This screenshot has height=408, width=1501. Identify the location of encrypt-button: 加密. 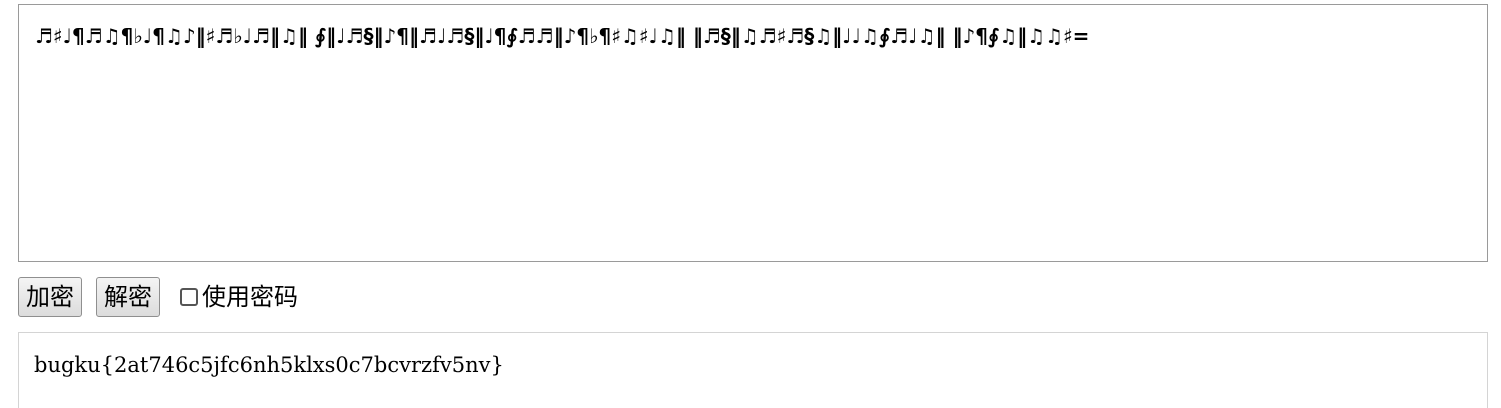
(50, 297).